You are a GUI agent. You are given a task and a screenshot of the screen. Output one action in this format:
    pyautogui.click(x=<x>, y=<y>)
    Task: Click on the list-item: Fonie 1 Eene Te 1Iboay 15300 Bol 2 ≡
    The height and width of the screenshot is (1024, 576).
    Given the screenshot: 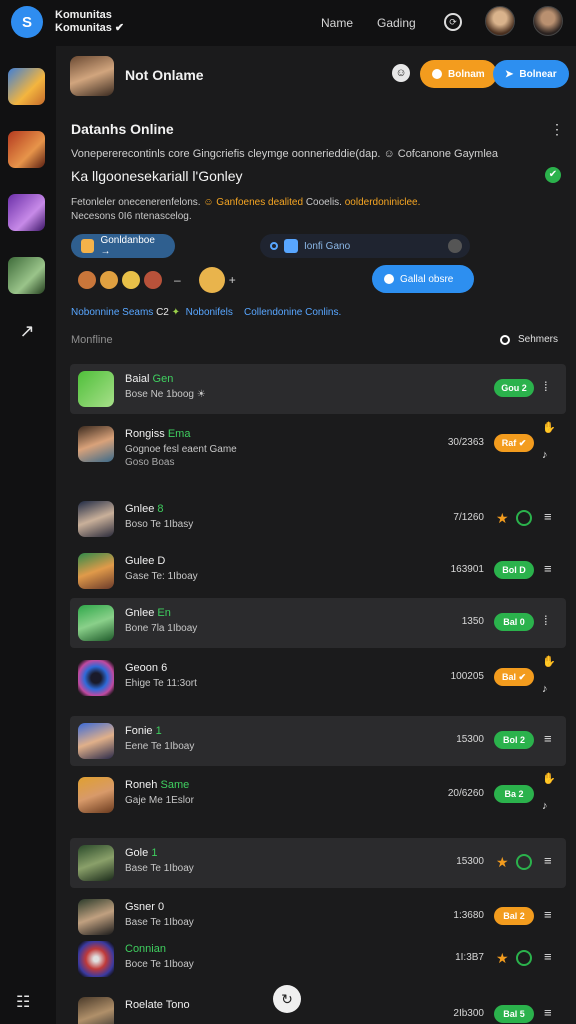 What is the action you would take?
    pyautogui.click(x=318, y=741)
    